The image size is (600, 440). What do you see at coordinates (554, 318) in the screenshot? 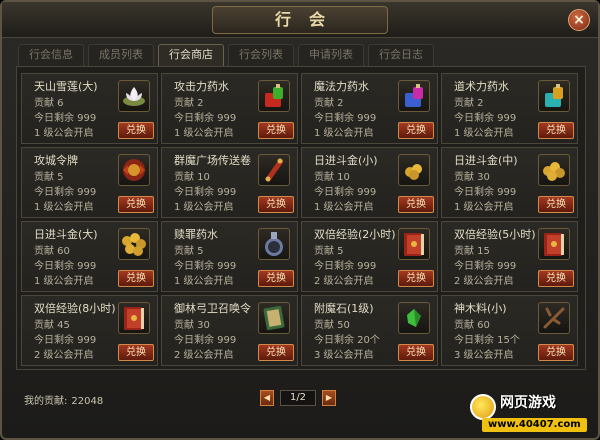
I see `wood-branch-icon` at bounding box center [554, 318].